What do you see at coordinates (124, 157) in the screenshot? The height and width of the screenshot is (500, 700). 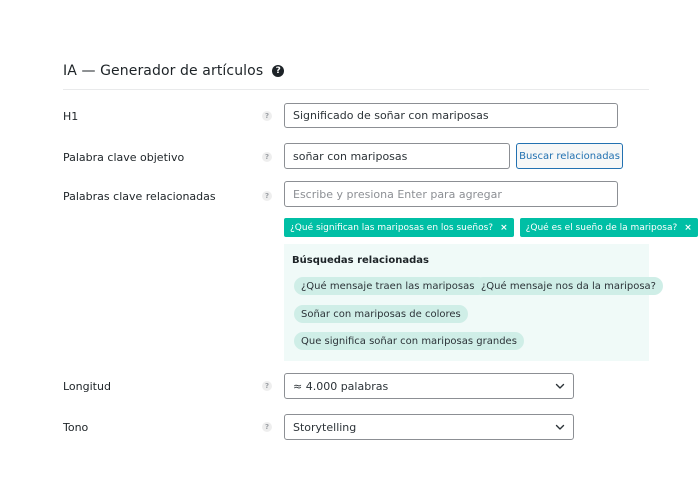 I see `keyword-label: Palabra clave objetivo` at bounding box center [124, 157].